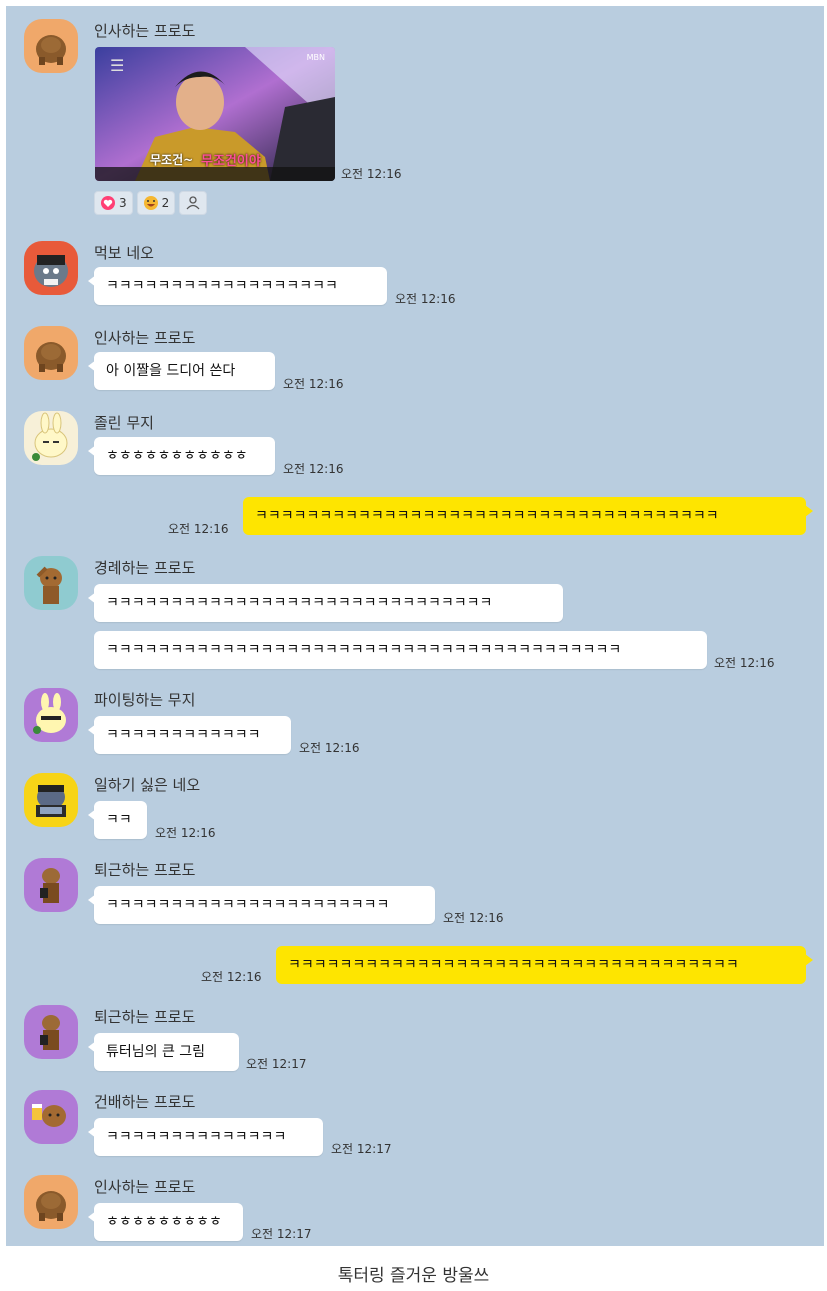 The image size is (827, 1291). What do you see at coordinates (124, 423) in the screenshot?
I see `sender-name: 졸린 무지` at bounding box center [124, 423].